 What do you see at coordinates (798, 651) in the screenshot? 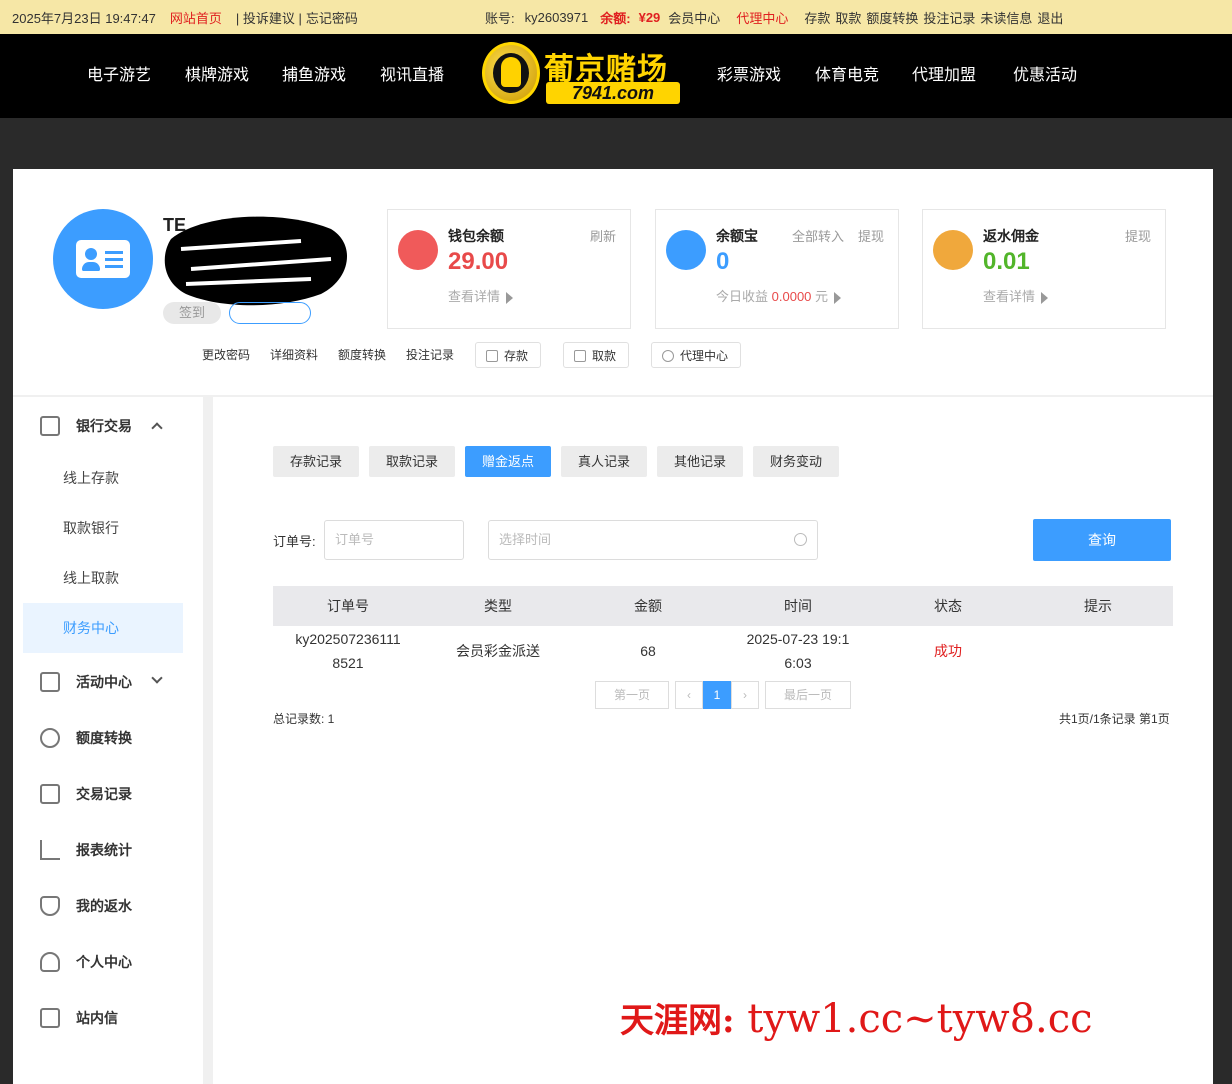
I see `time-cell: 2025-07-23 19:1 6:03` at bounding box center [798, 651].